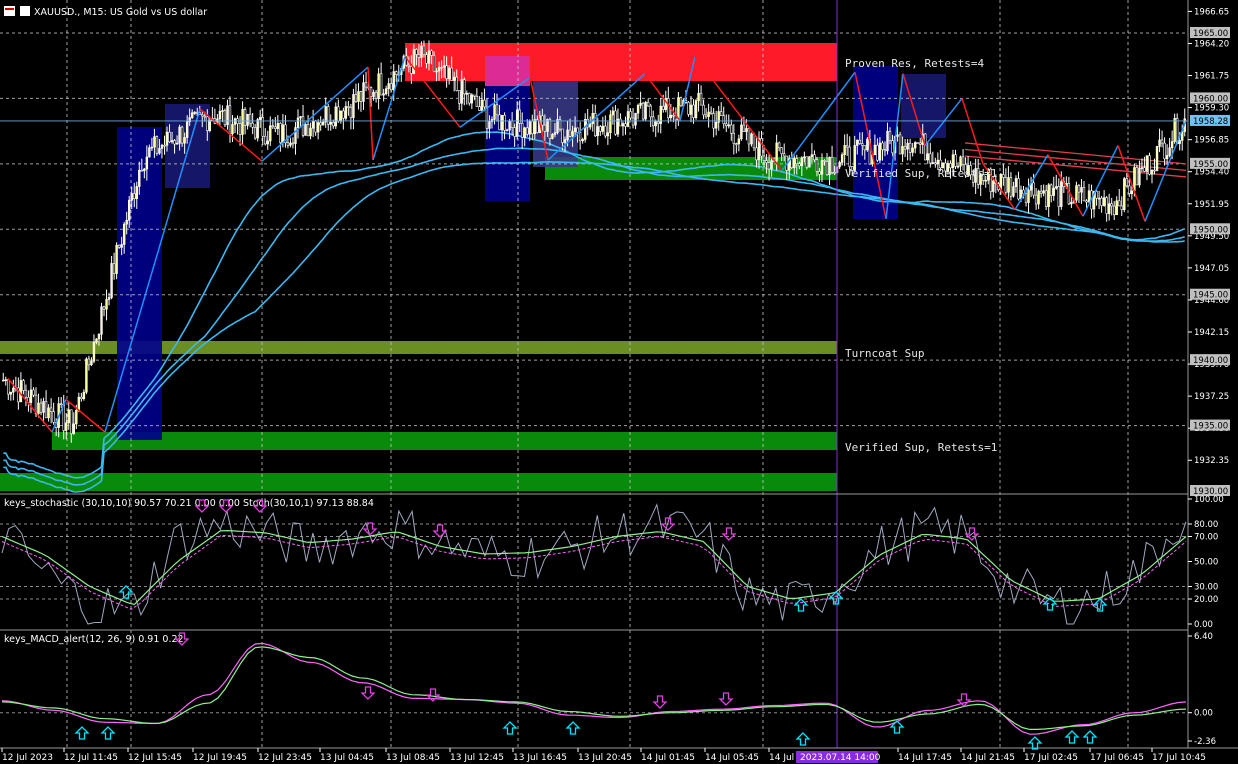 The width and height of the screenshot is (1238, 764). Describe the element at coordinates (1211, 333) in the screenshot. I see `price-tick-label: 1942.15` at that location.